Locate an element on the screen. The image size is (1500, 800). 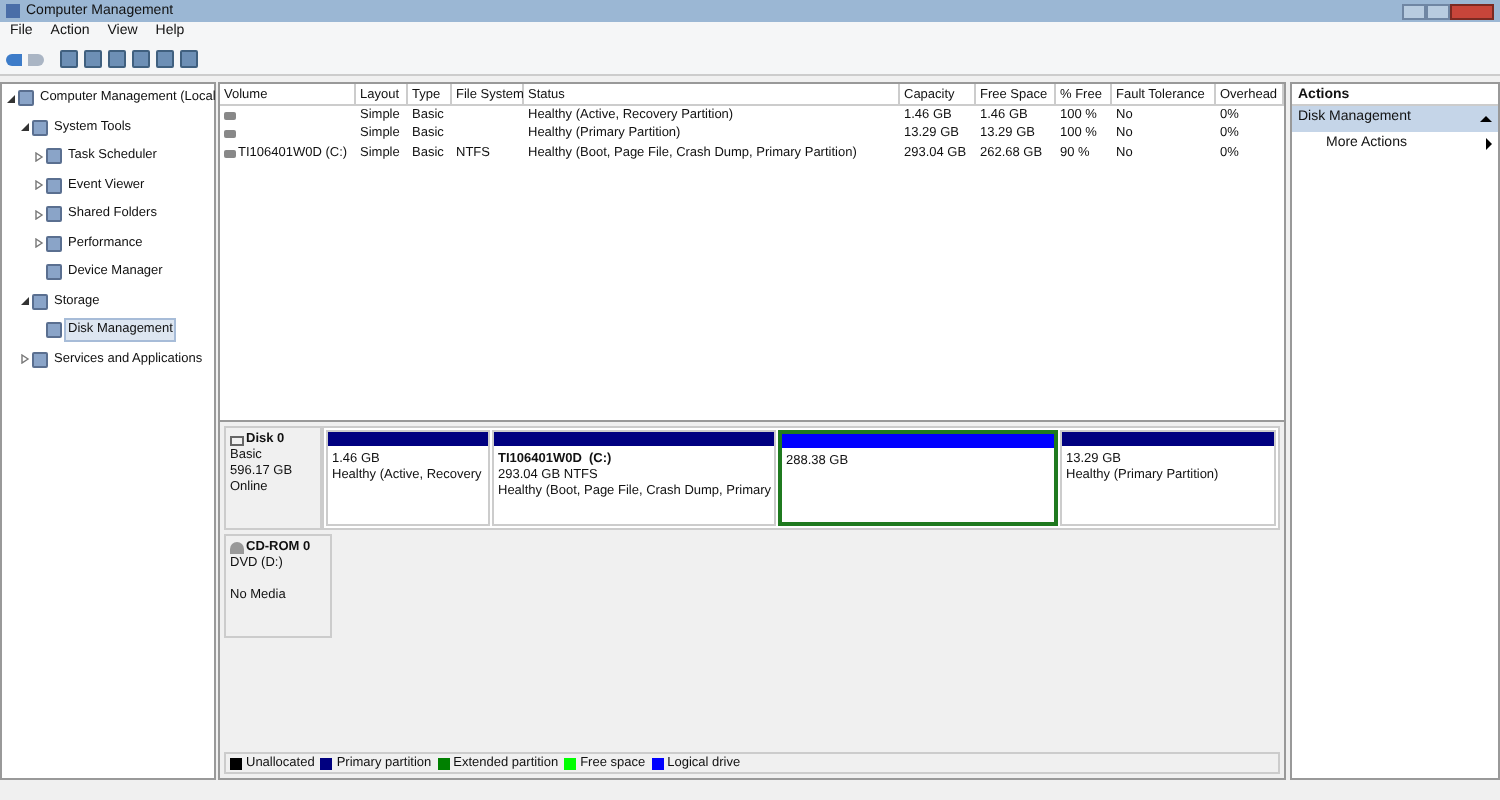
collapse-arrow-icon is located at coordinates (1486, 119).